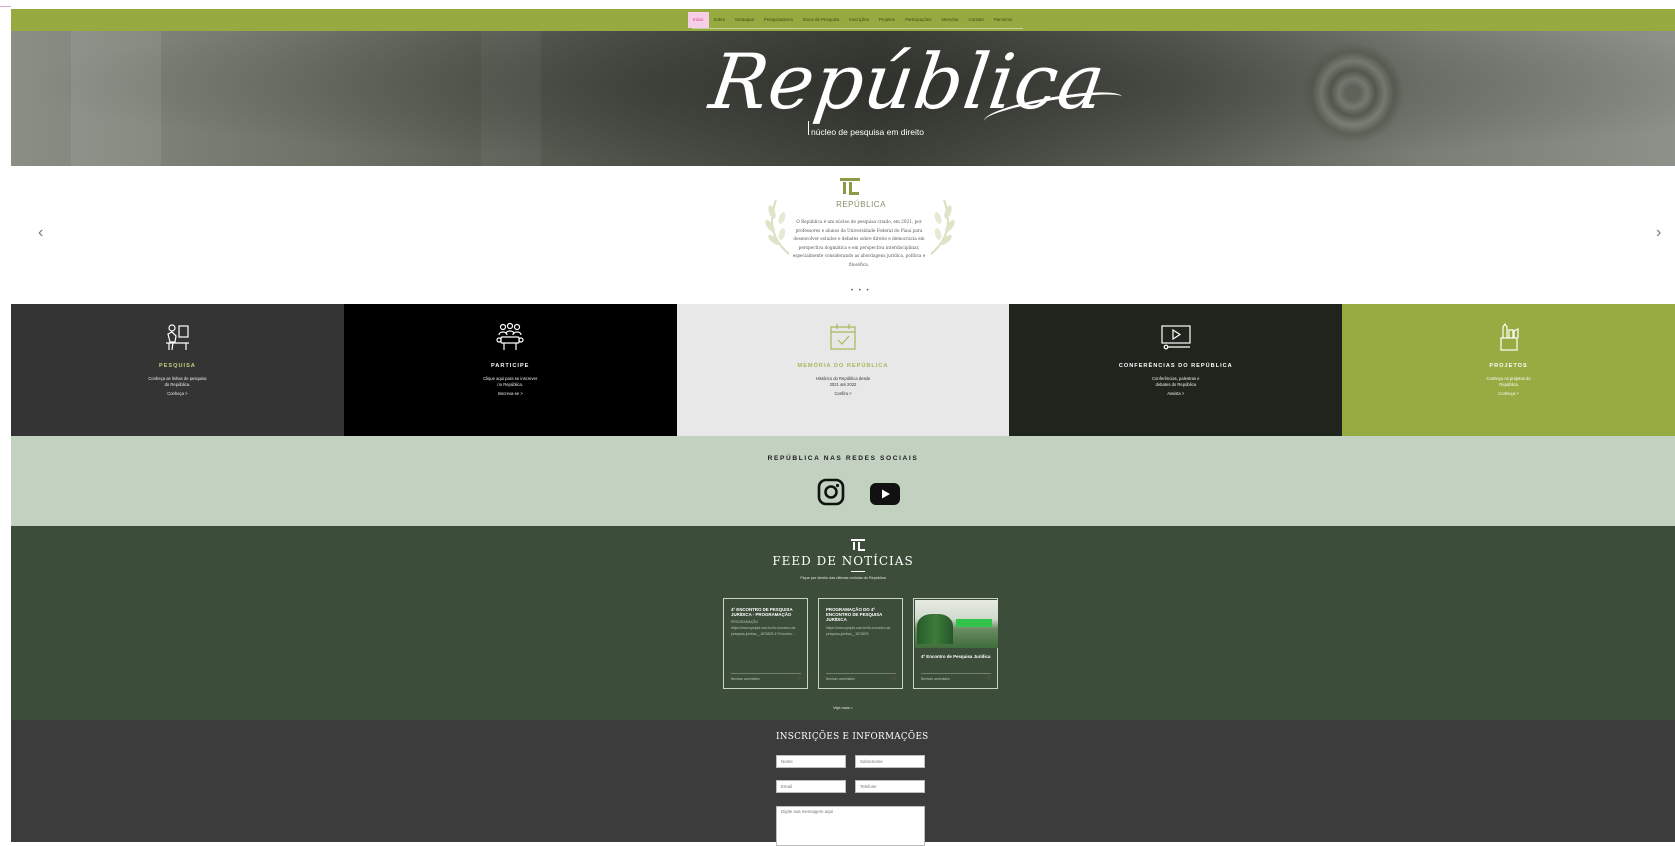  What do you see at coordinates (1658, 233) in the screenshot?
I see `slider-next-button: ›` at bounding box center [1658, 233].